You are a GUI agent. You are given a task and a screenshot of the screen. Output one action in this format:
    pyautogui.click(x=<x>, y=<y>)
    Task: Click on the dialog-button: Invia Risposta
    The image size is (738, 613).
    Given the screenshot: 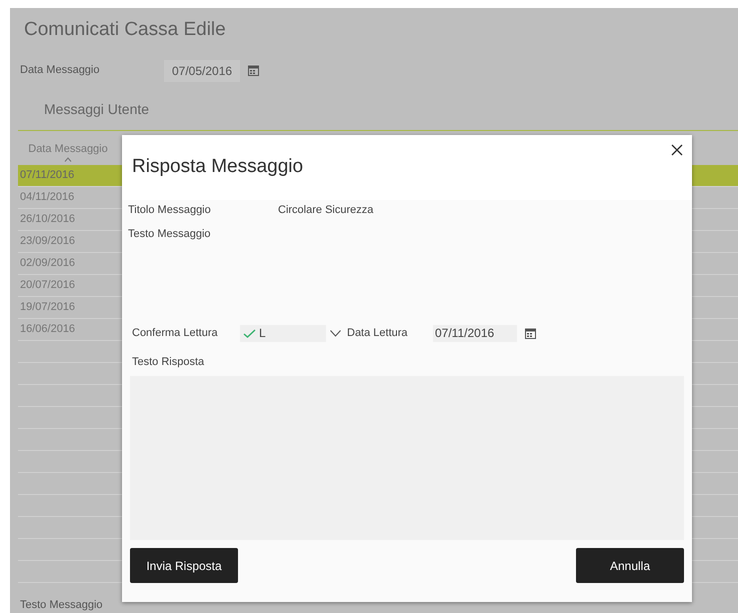 What is the action you would take?
    pyautogui.click(x=184, y=565)
    